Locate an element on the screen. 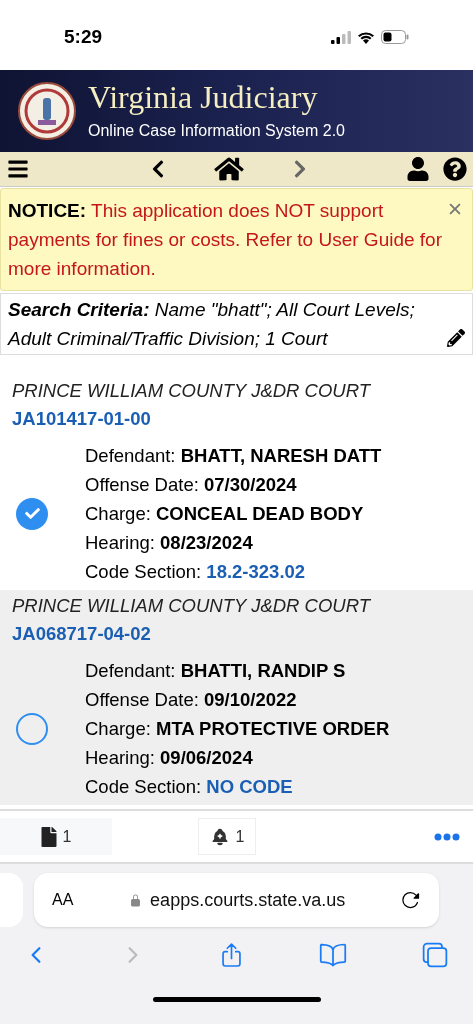 This screenshot has width=473, height=1024. user-icon is located at coordinates (418, 169).